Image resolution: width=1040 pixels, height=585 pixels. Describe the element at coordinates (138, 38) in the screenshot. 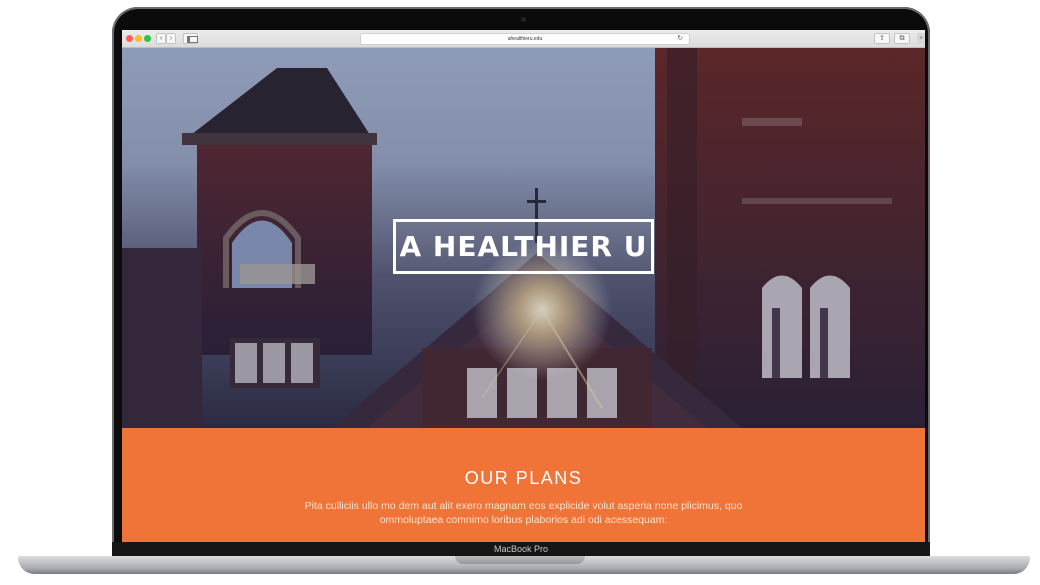

I see `minimize-window-button` at that location.